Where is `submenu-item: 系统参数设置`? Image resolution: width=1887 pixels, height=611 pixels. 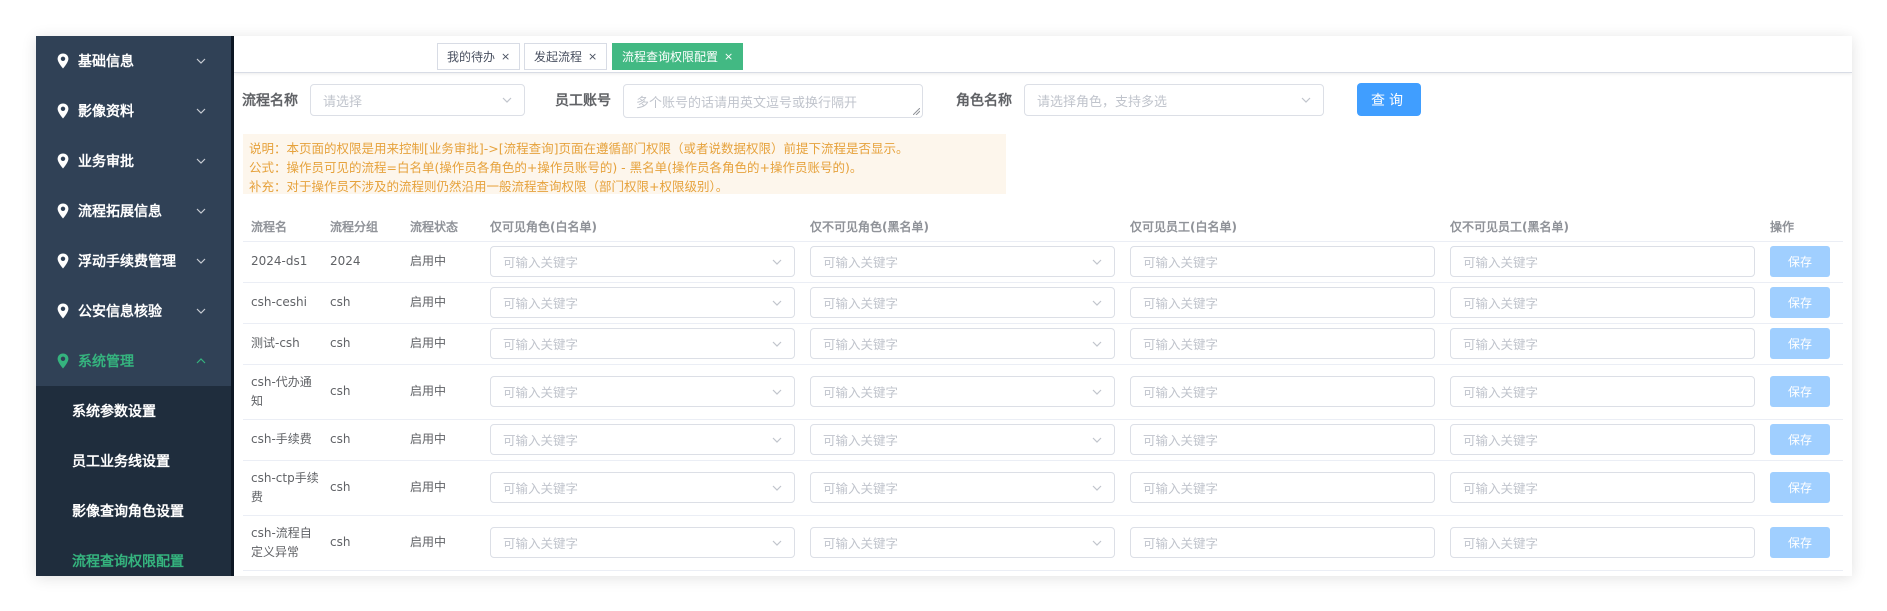
submenu-item: 系统参数设置 is located at coordinates (133, 411).